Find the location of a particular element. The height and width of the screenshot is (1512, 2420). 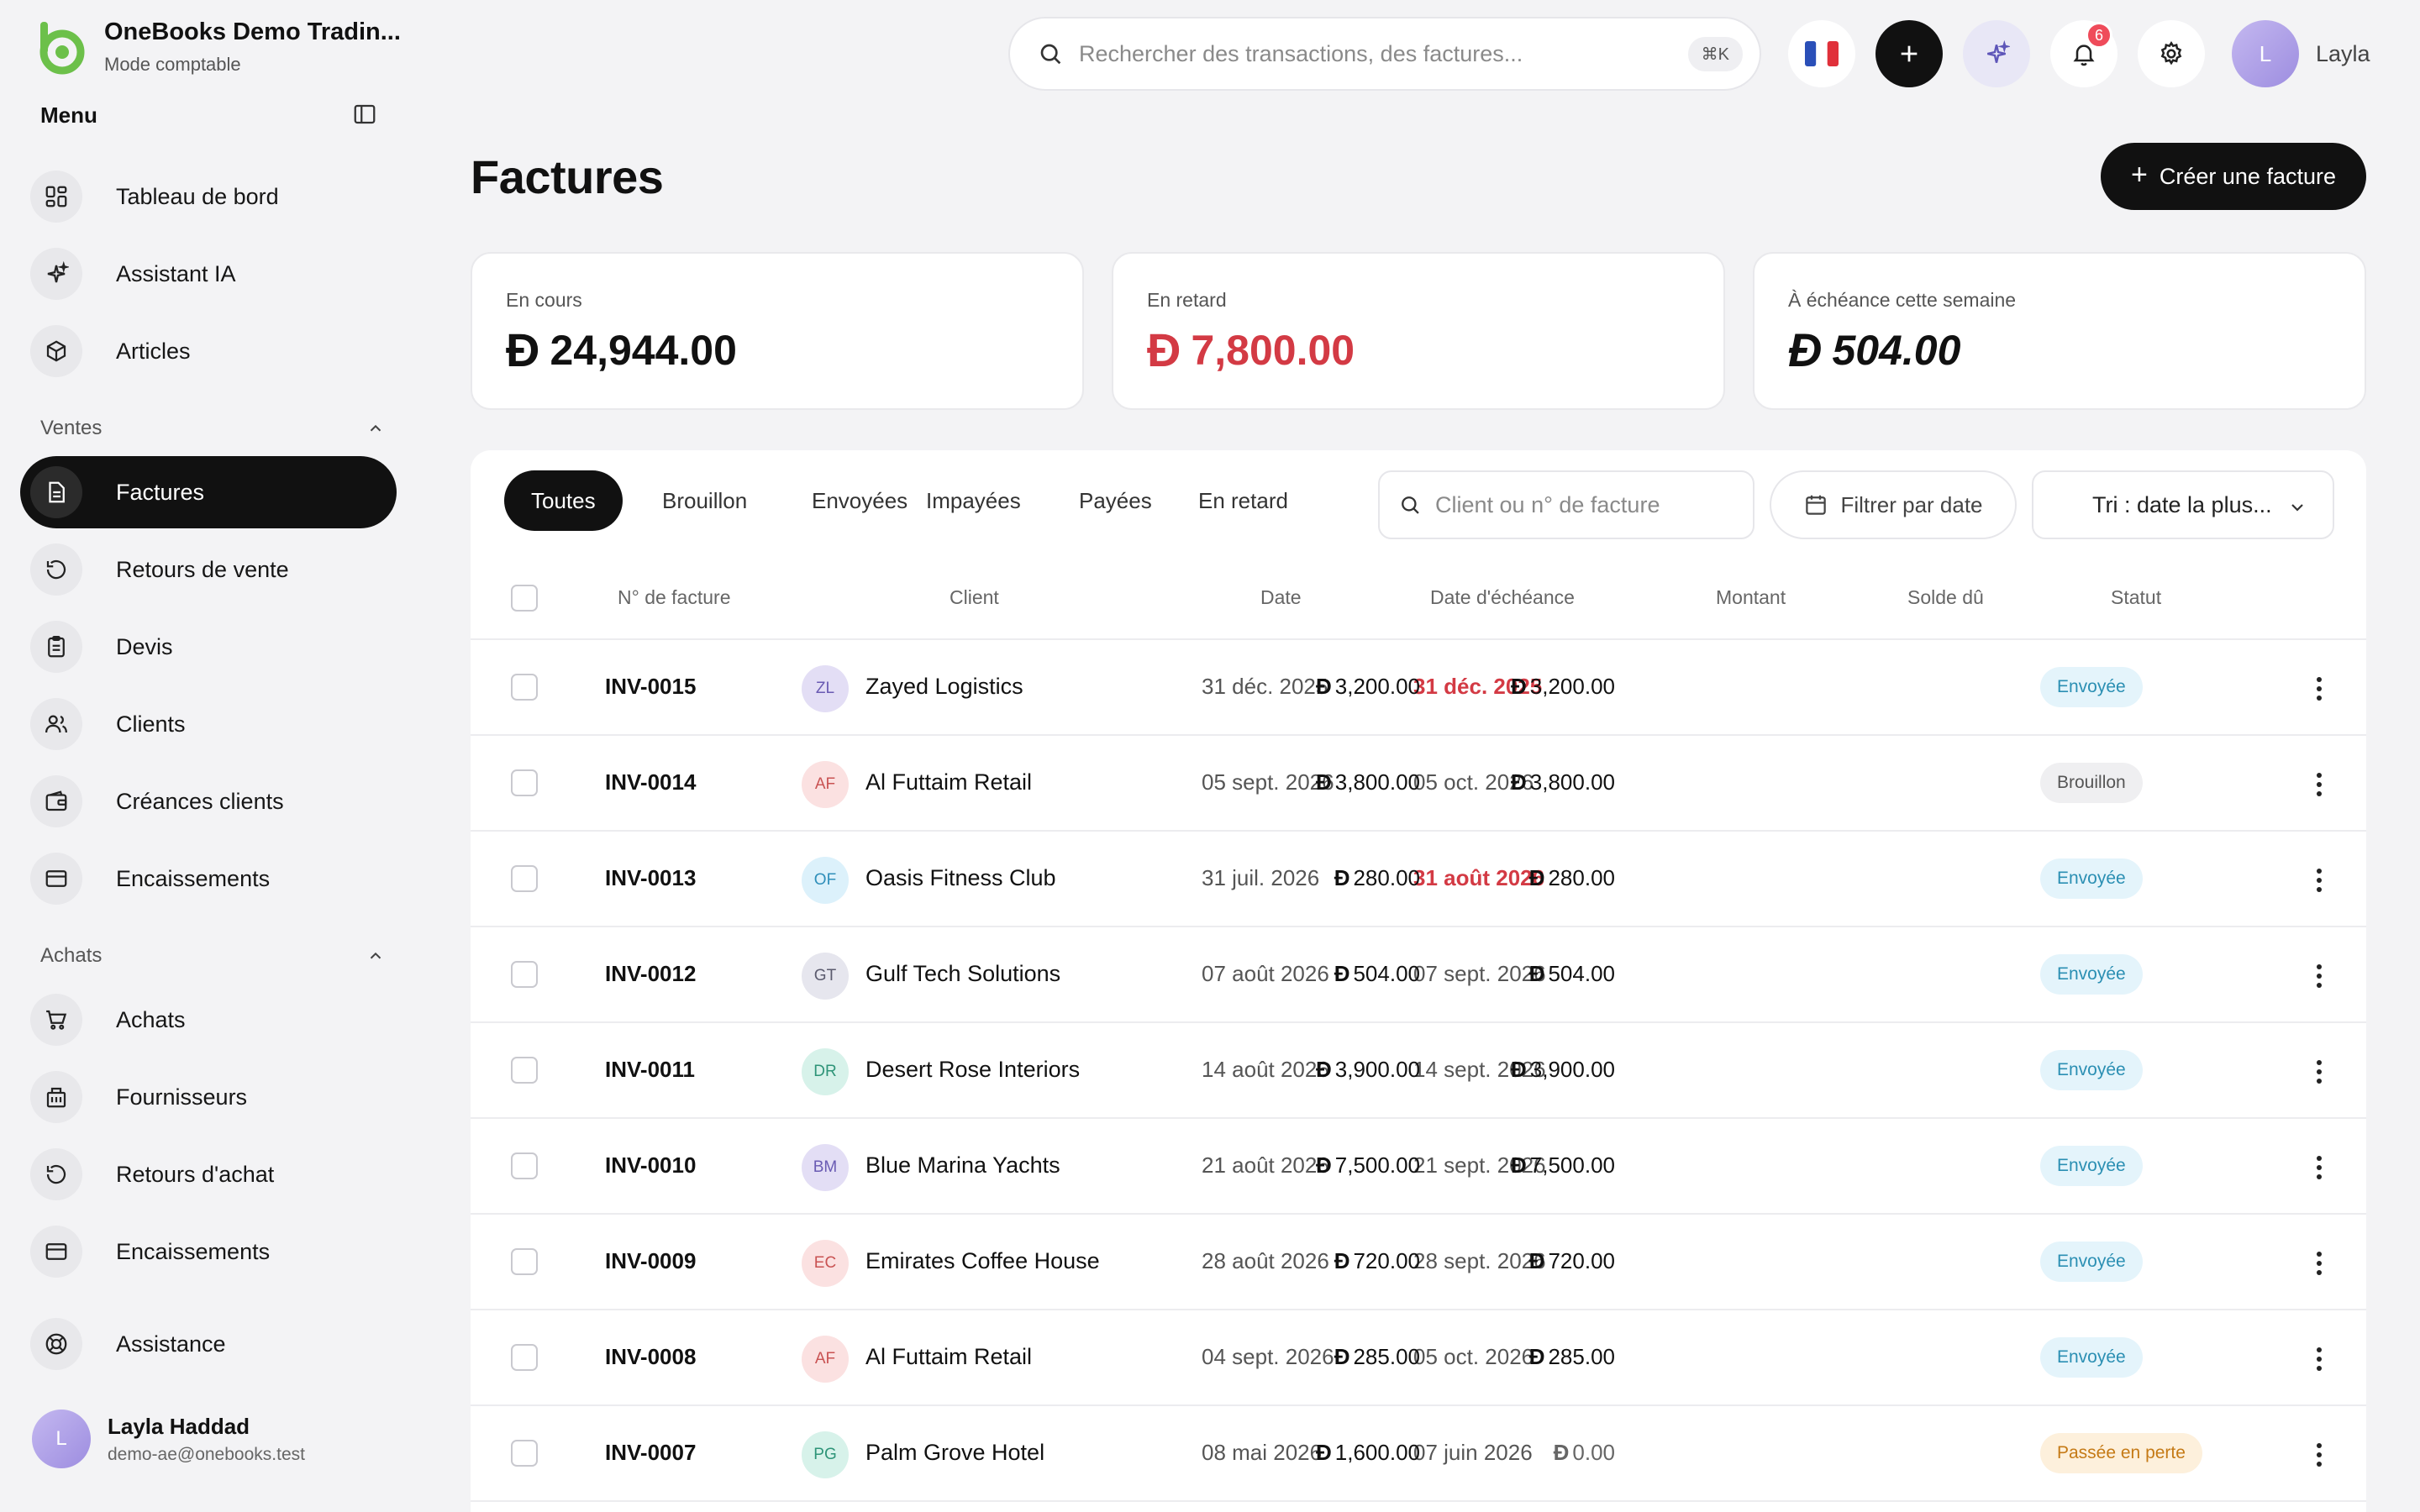

balance-value: 285.00 is located at coordinates (1582, 1356).